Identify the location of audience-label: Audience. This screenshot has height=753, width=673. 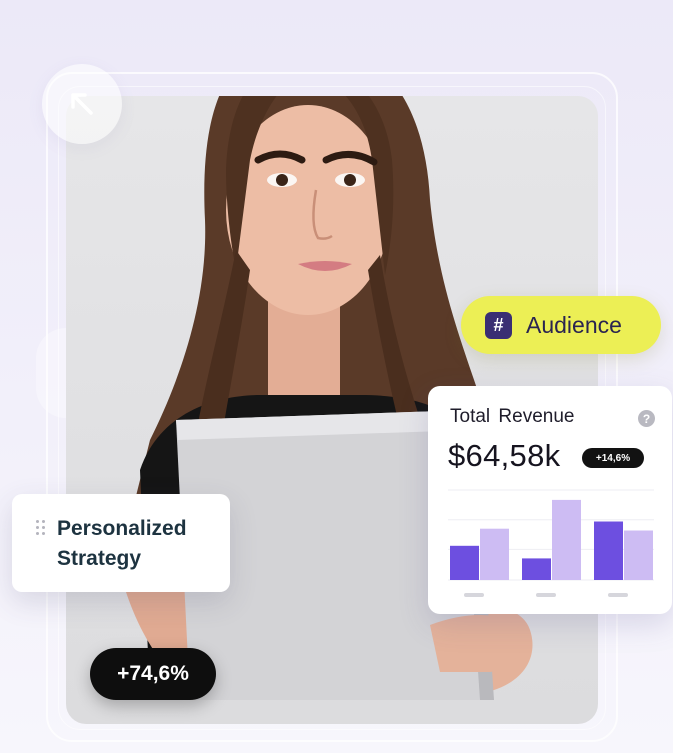
(574, 324).